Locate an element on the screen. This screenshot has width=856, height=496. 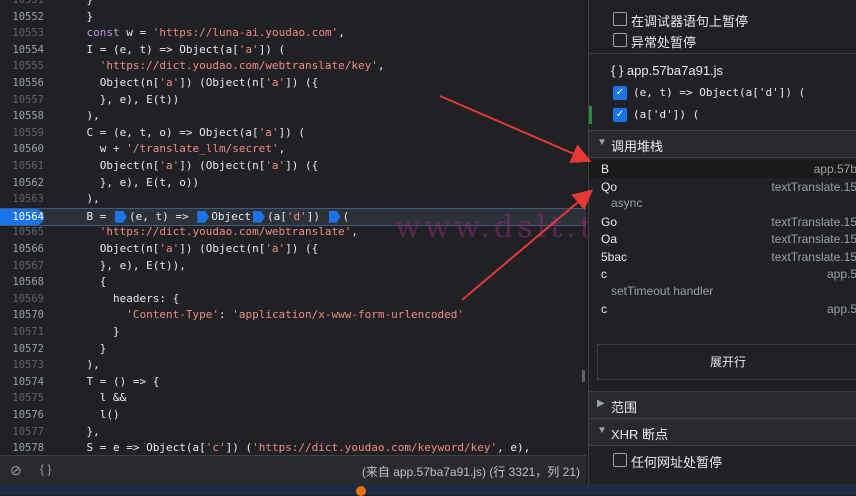
arrow-to-frame-b is located at coordinates (515, 129).